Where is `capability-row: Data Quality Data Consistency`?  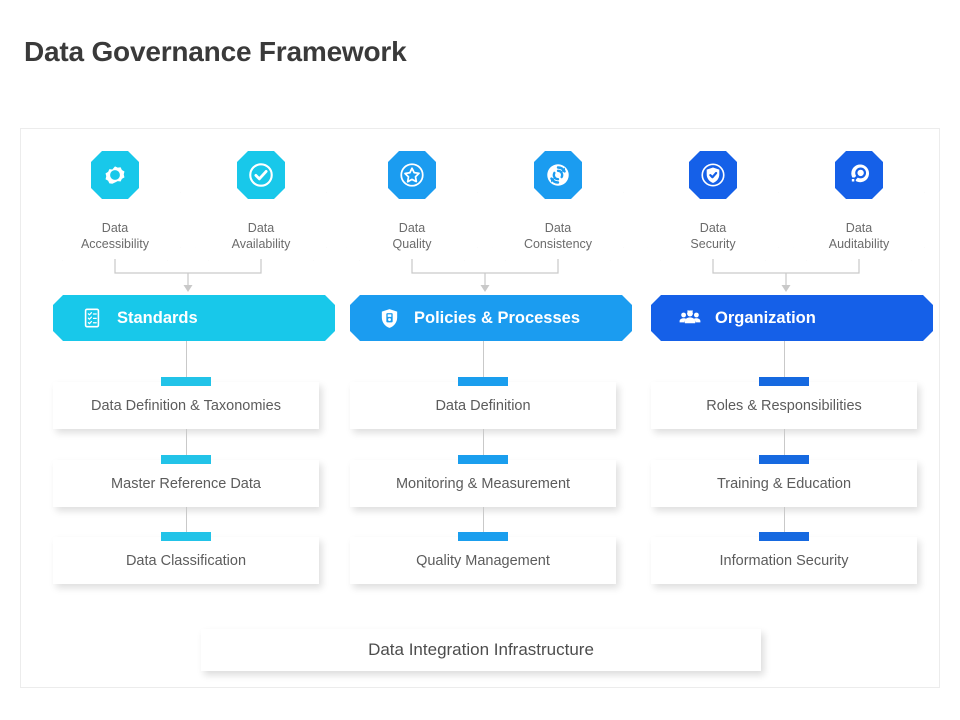
capability-row: Data Quality Data Consistency is located at coordinates (491, 206).